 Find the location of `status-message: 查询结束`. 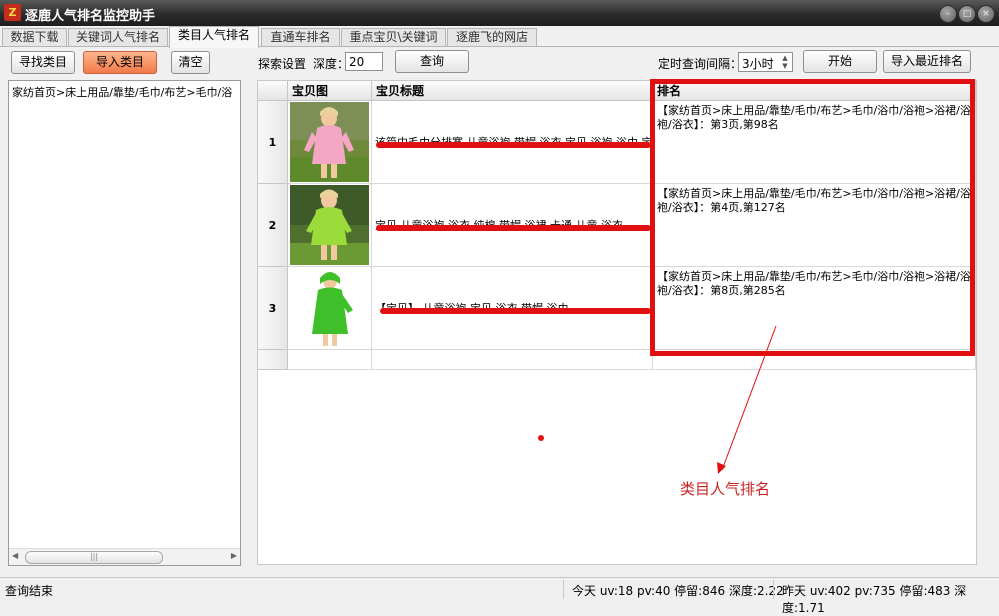

status-message: 查询结束 is located at coordinates (29, 591).